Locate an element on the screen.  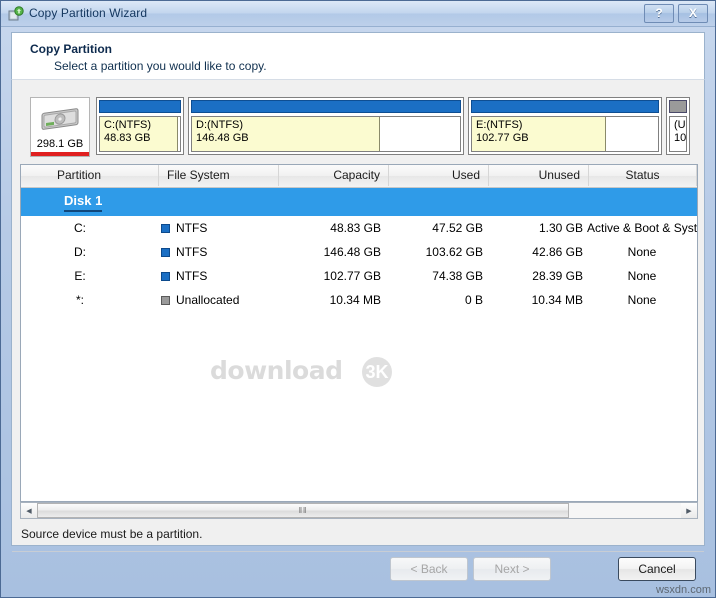
partition-block-name: (Un is located at coordinates (680, 125).